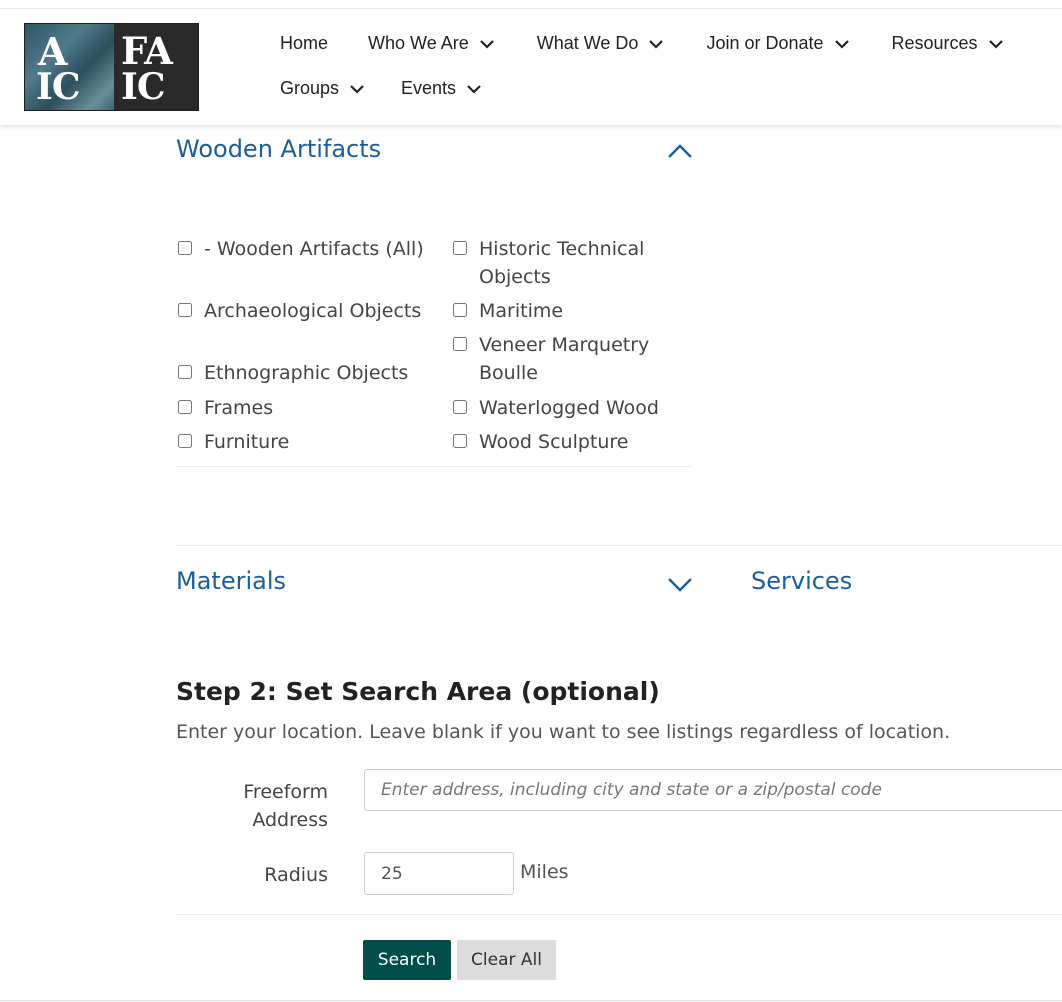 The width and height of the screenshot is (1062, 1002). I want to click on nav-item-events: Events, so click(441, 88).